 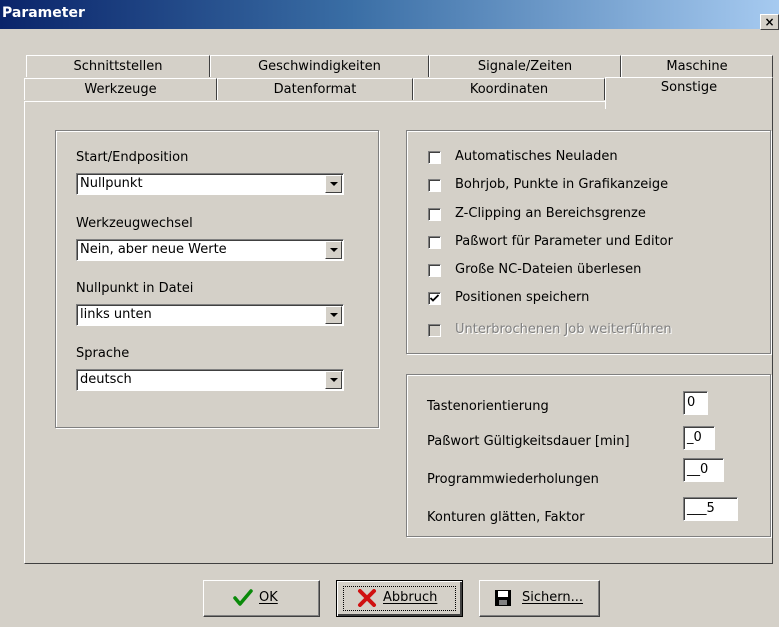 I want to click on option-automatisches-neuladen: Automatisches Neuladen, so click(x=588, y=158).